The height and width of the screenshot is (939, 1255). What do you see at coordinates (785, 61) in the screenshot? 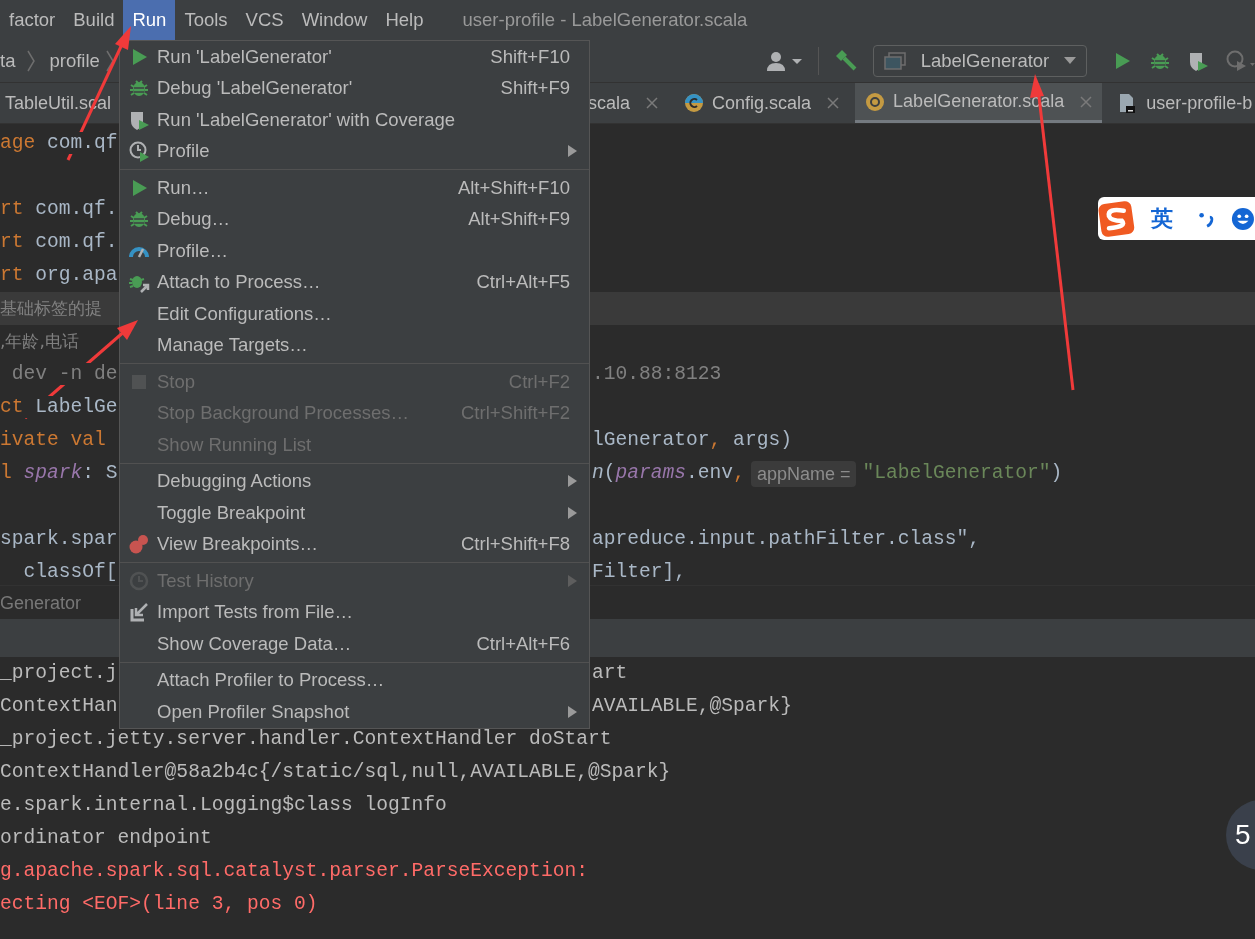
I see `user-icon` at bounding box center [785, 61].